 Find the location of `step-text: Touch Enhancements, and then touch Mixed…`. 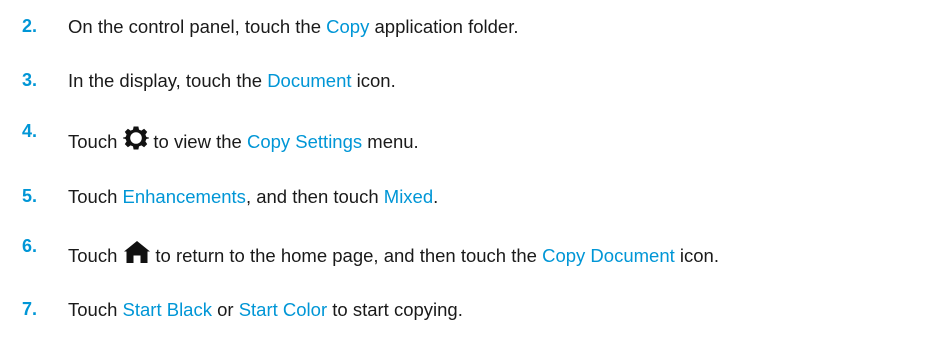

step-text: Touch Enhancements, and then touch Mixed… is located at coordinates (253, 197).